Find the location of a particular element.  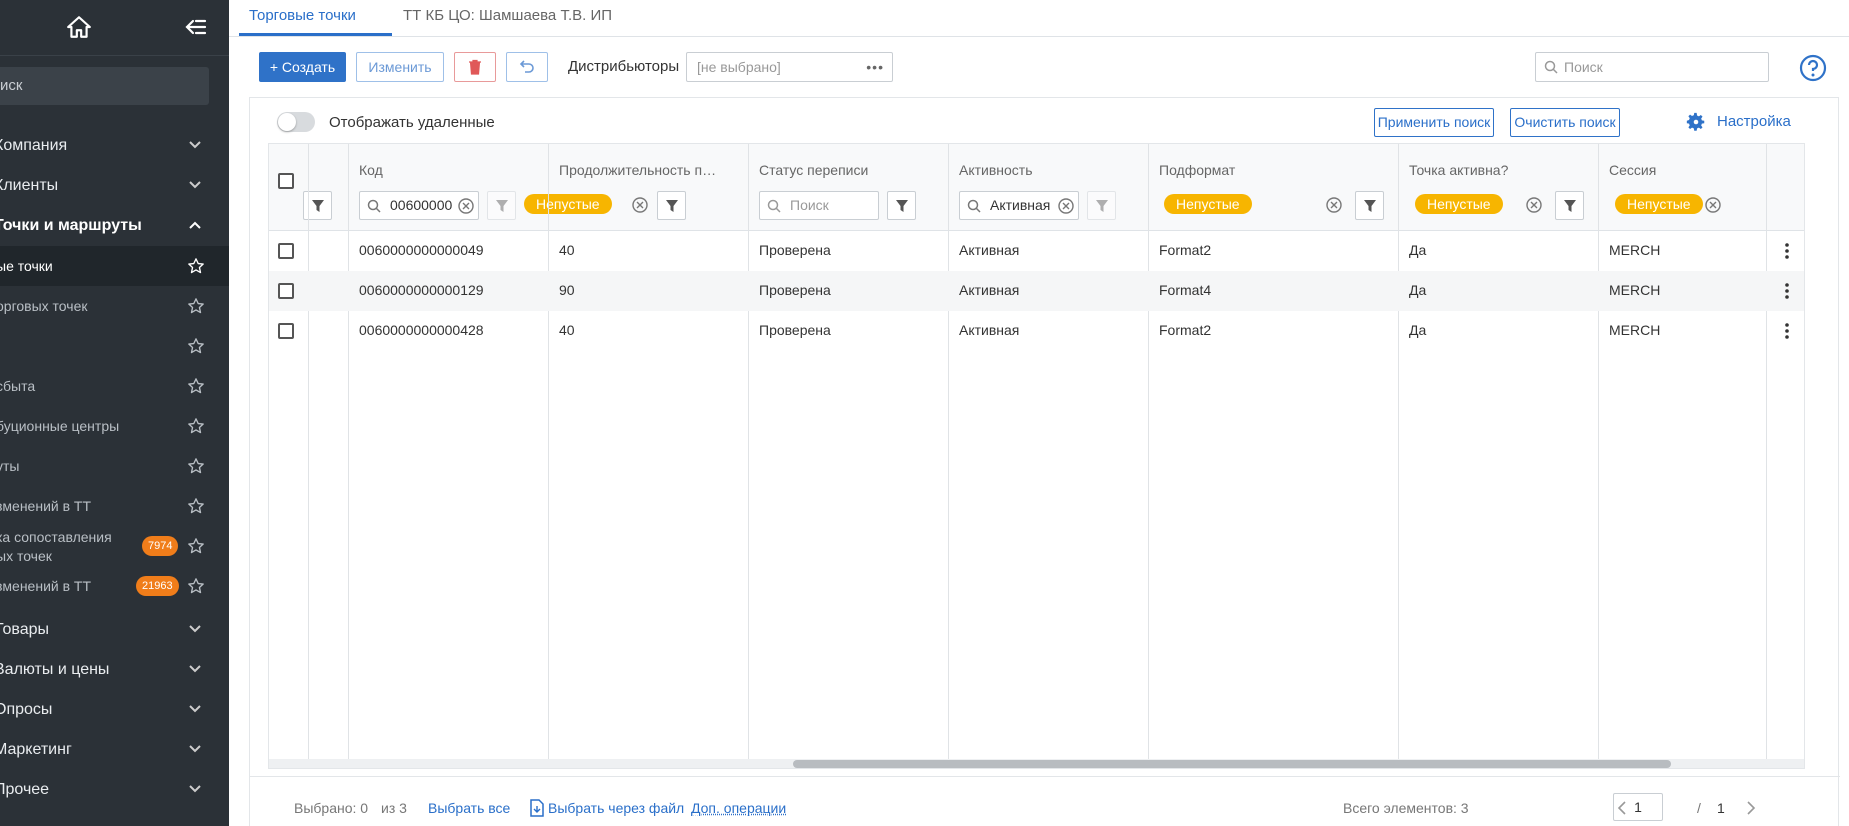

sidebar-group-points-routes: Точки и маршруты is located at coordinates (114, 226).